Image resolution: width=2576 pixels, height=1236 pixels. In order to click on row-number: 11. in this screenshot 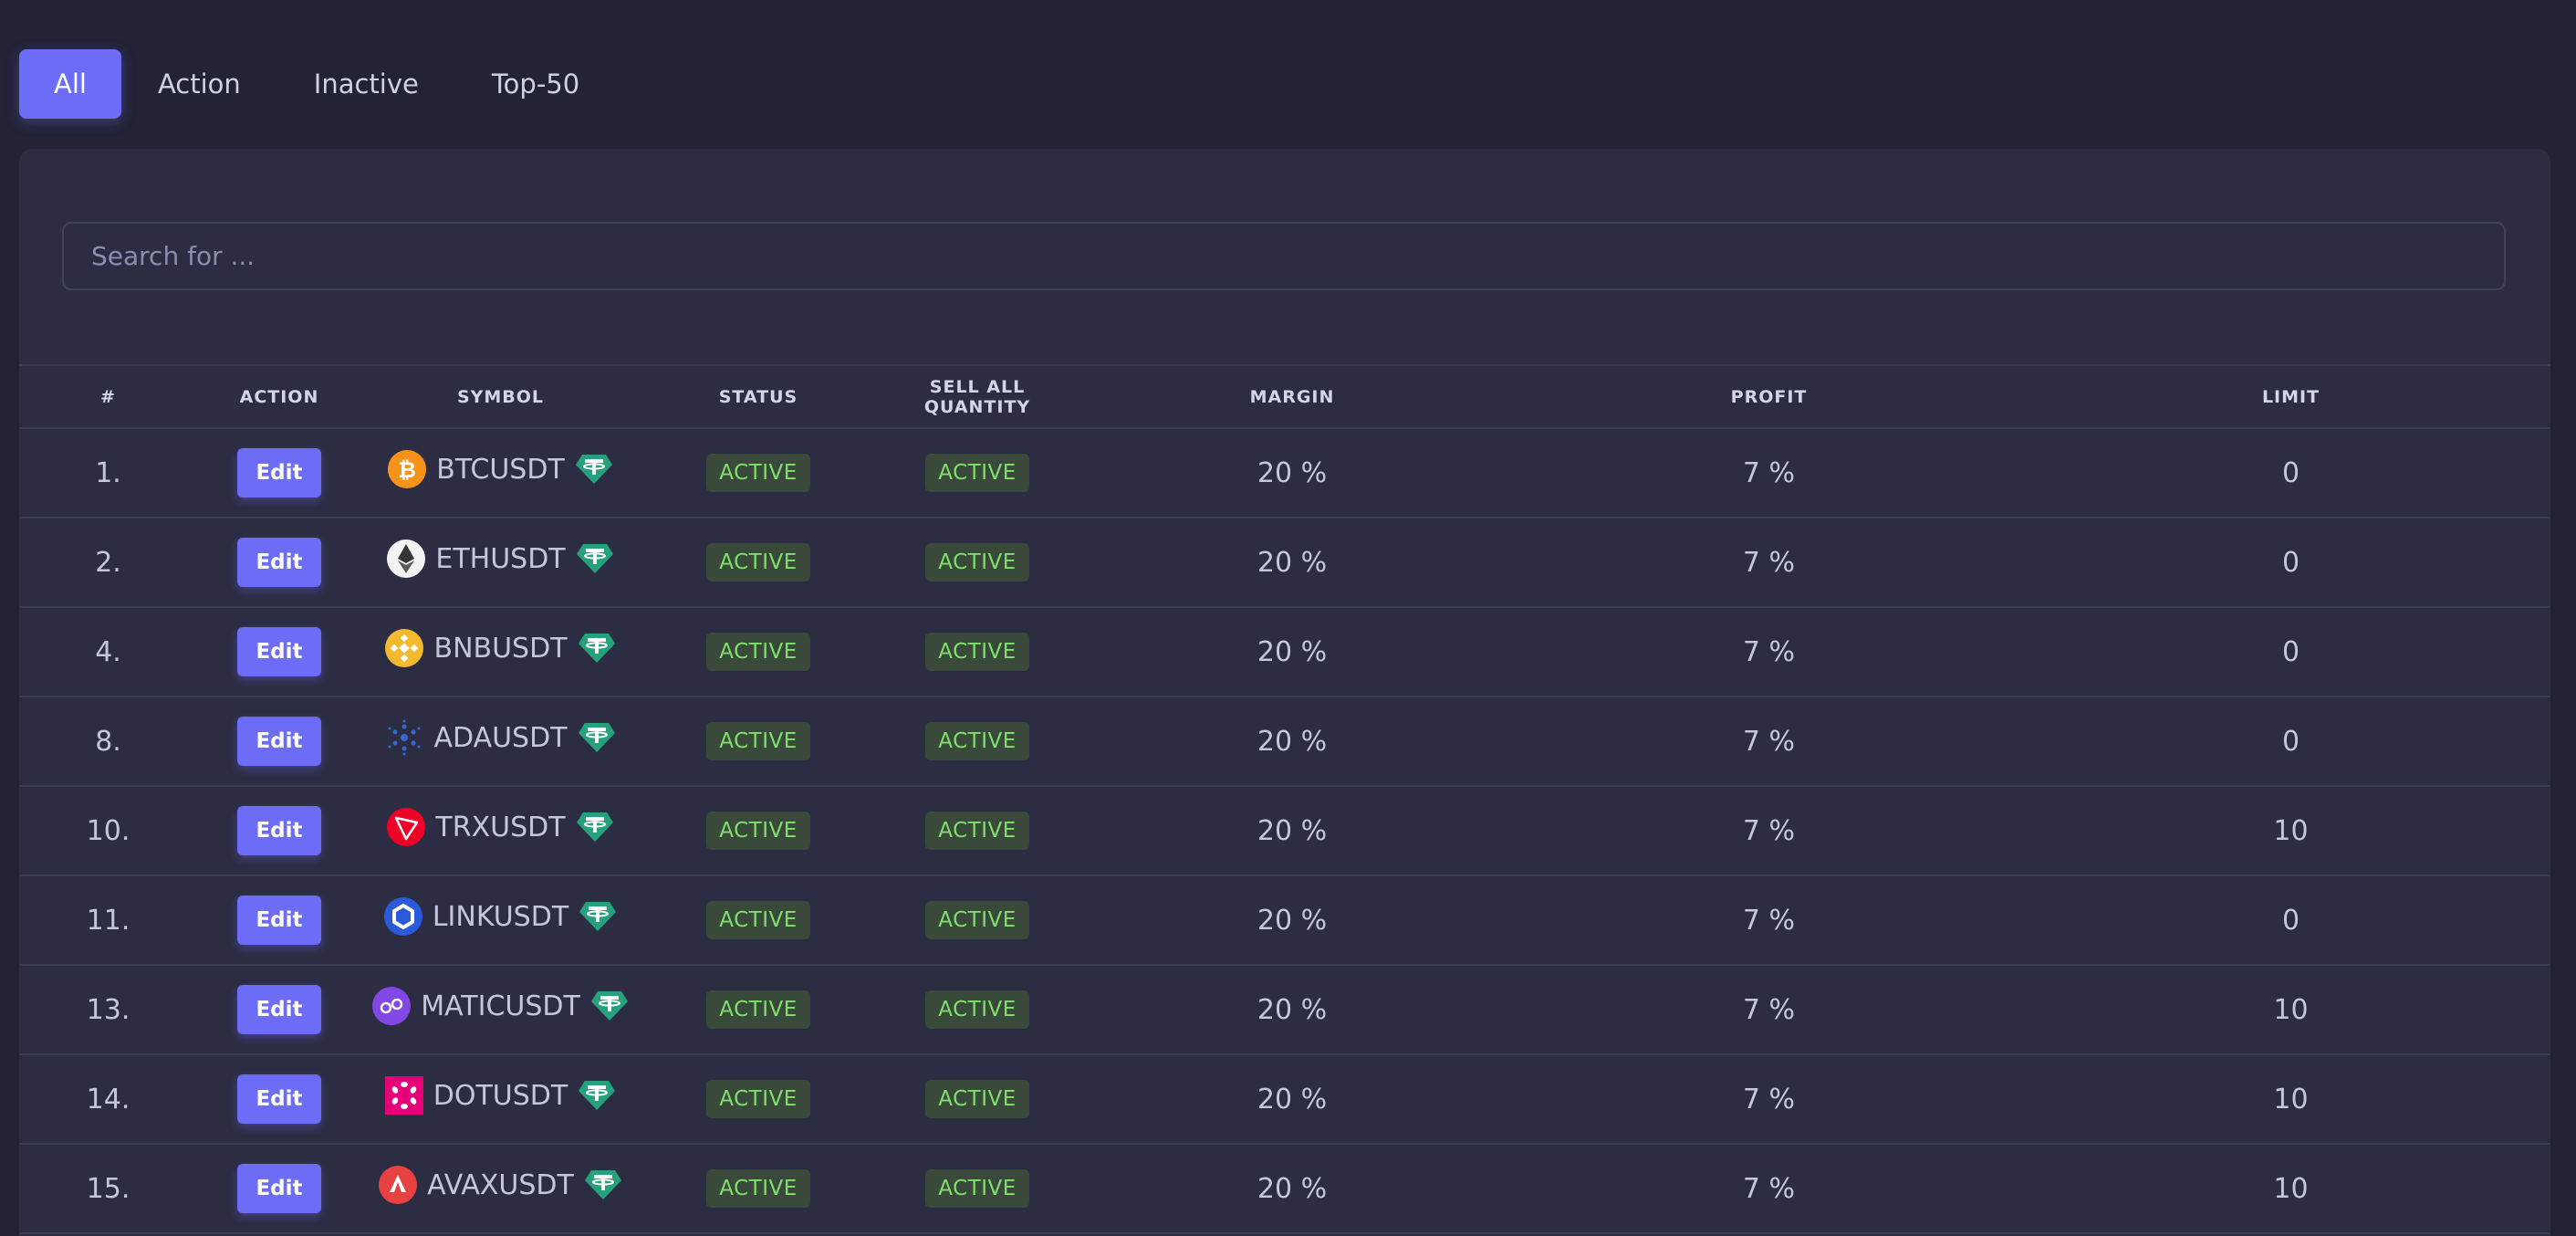, I will do `click(108, 920)`.